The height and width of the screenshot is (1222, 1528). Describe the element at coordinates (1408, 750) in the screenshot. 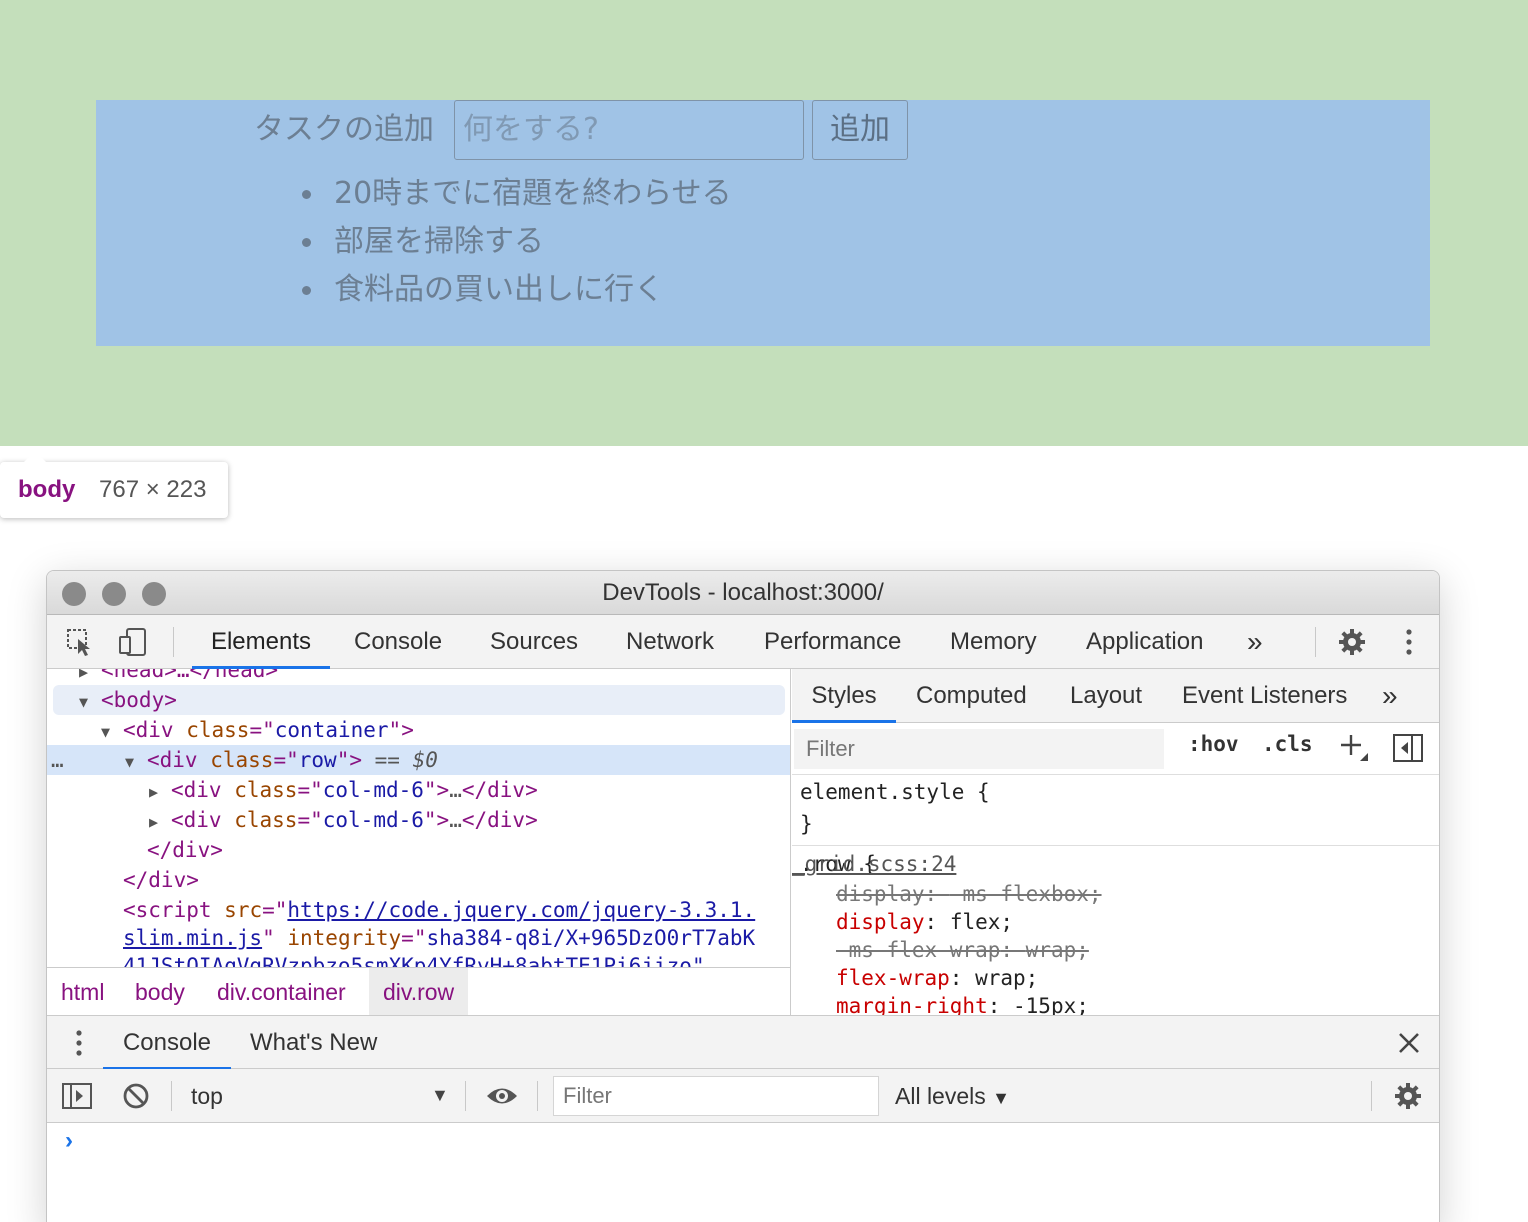

I see `toggle-sidebar-icon` at that location.